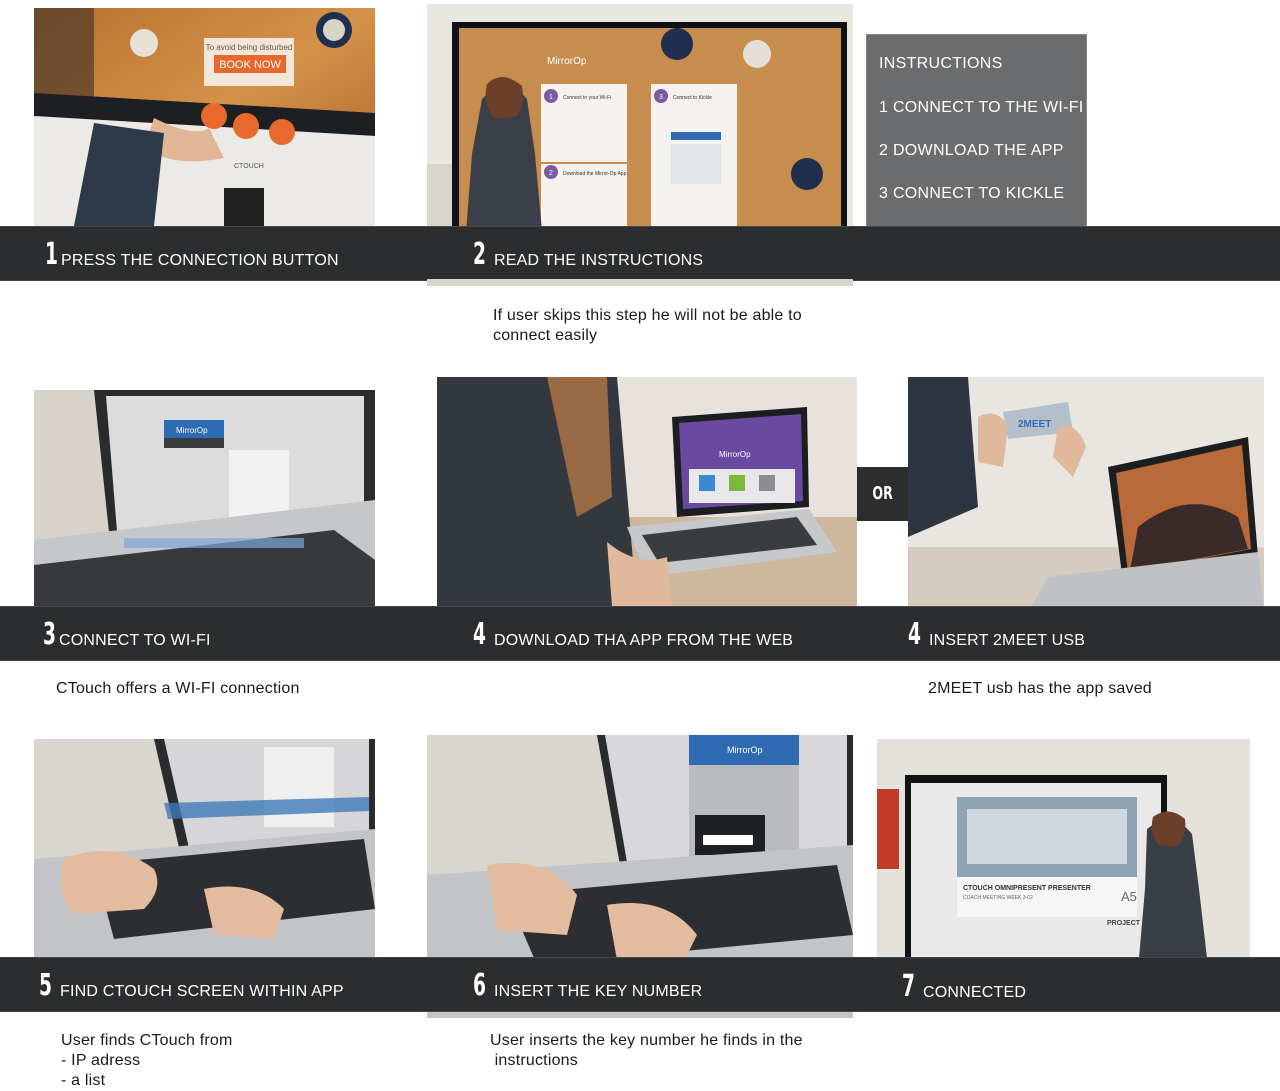 The height and width of the screenshot is (1091, 1280). I want to click on photo-connect-wifi: MirrorOp, so click(204, 498).